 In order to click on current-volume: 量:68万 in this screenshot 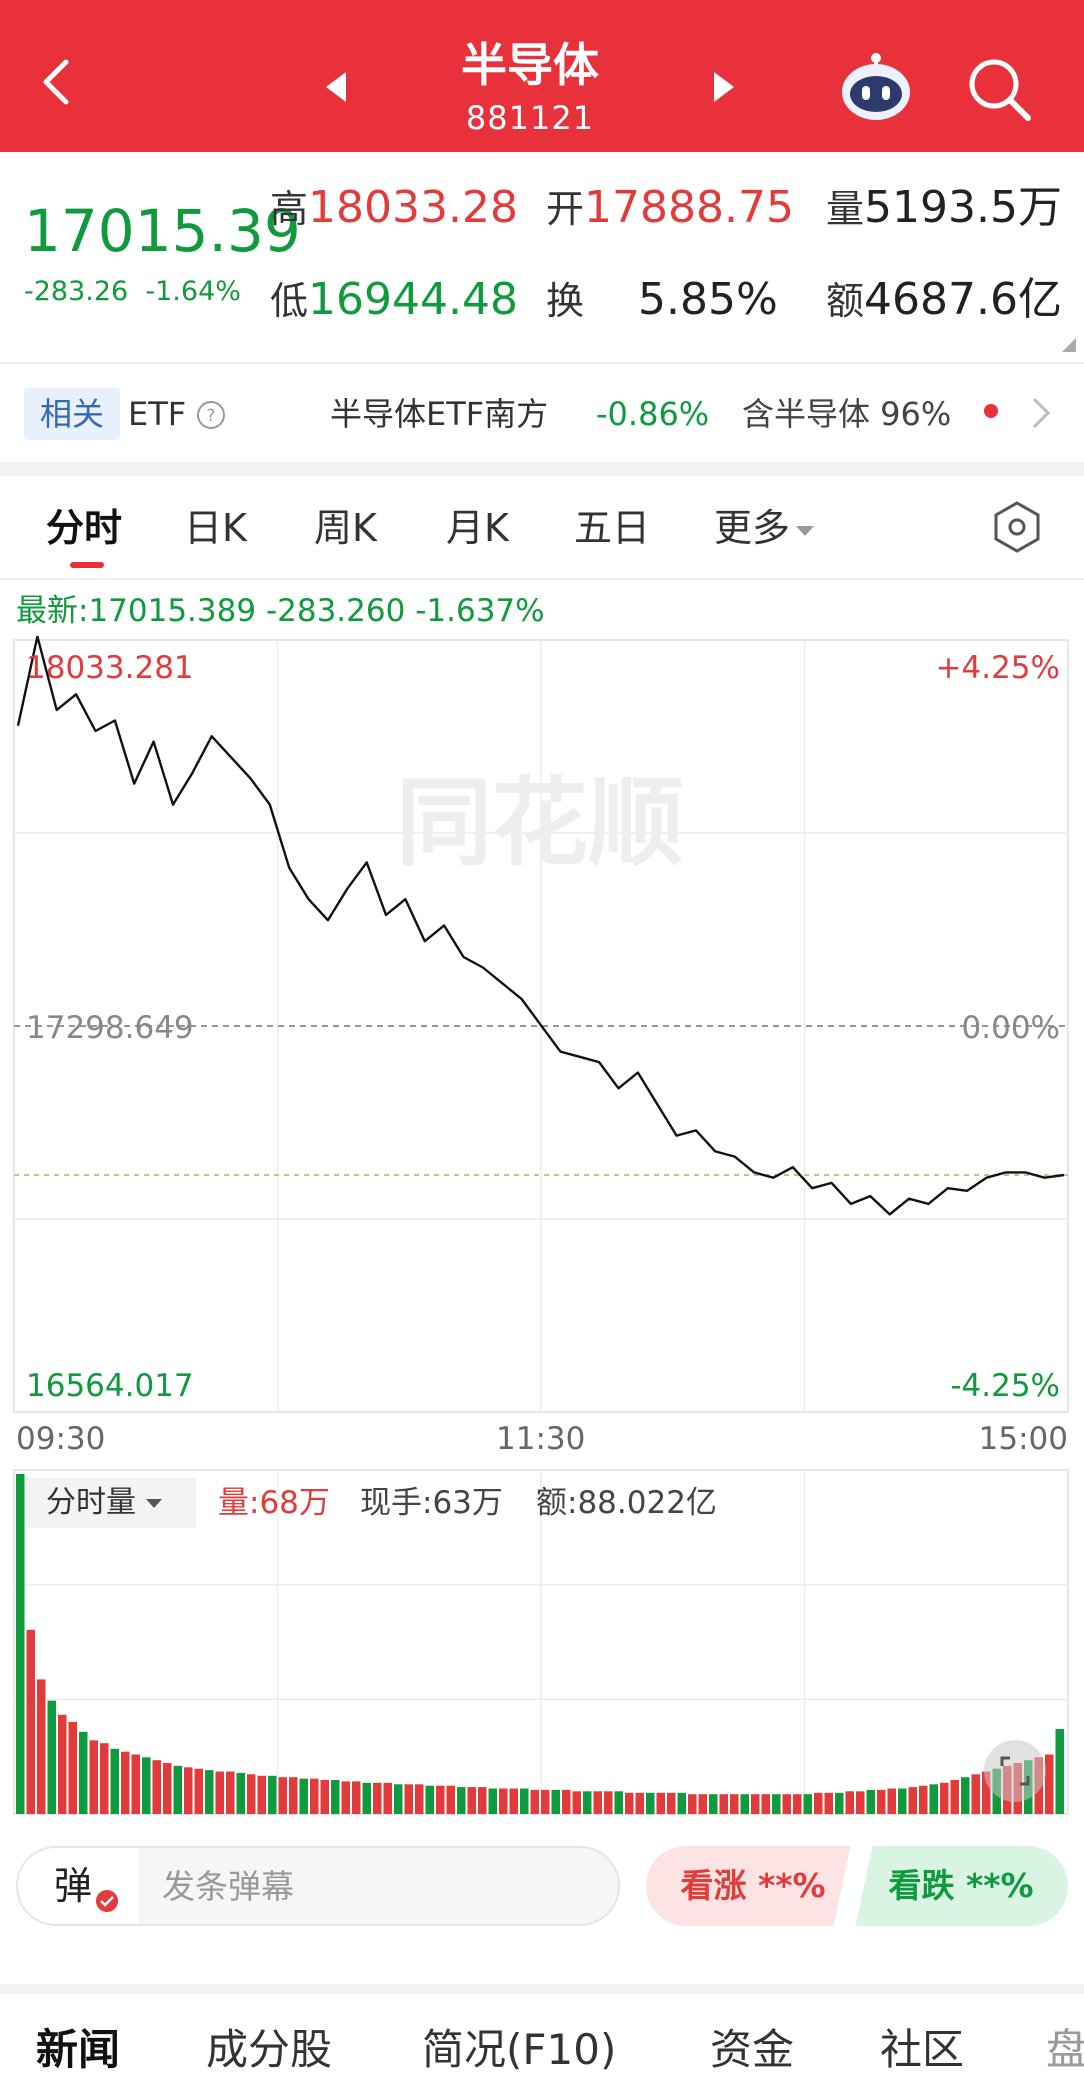, I will do `click(274, 1503)`.